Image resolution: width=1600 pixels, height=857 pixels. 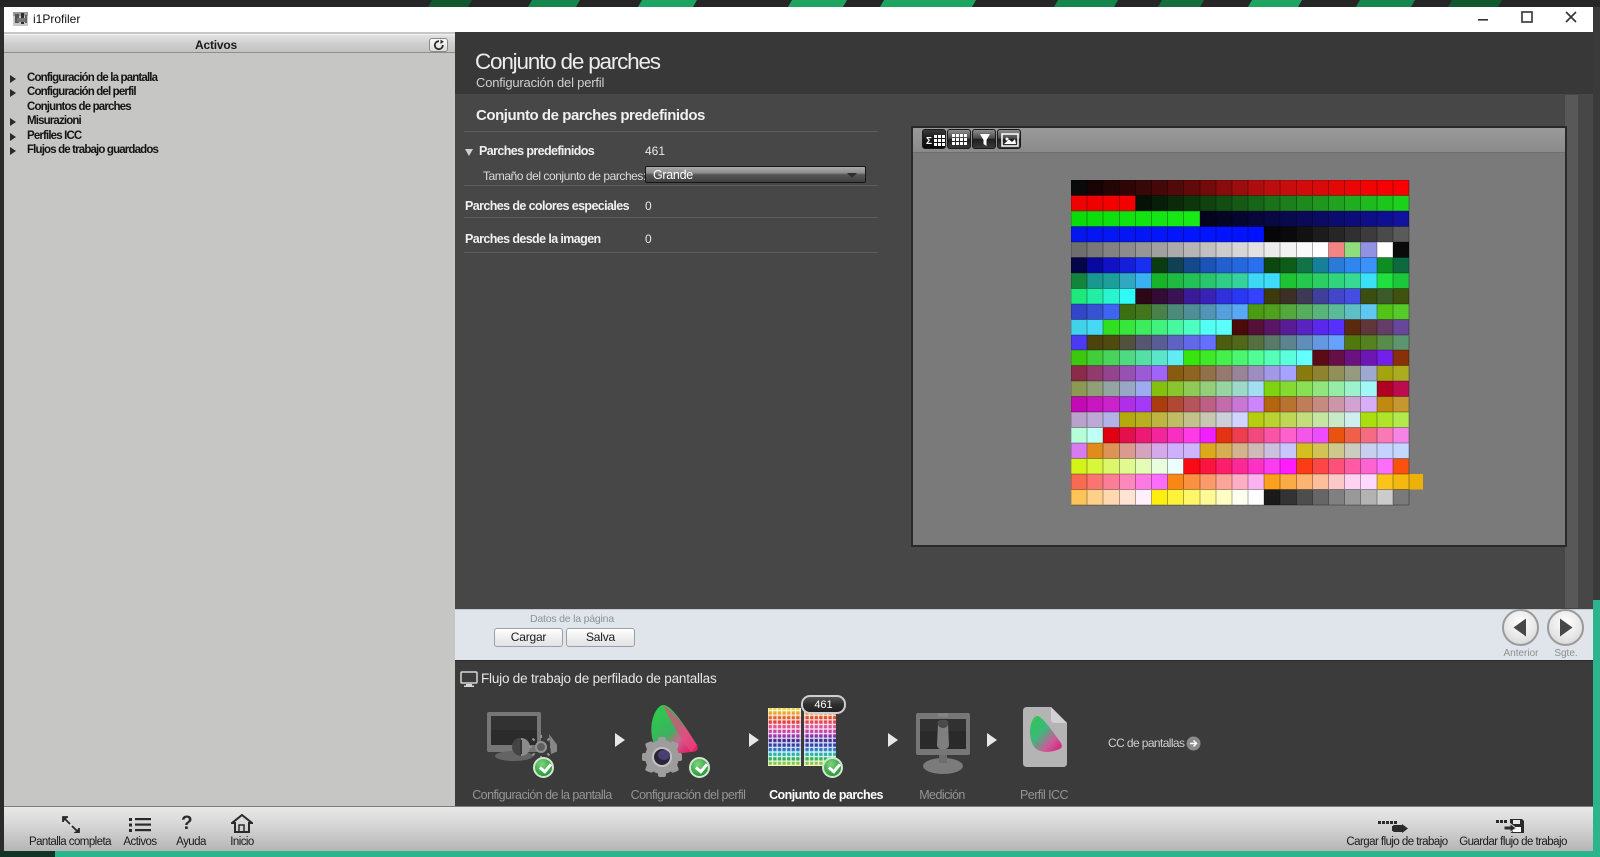 What do you see at coordinates (929, 141) in the screenshot?
I see `svg-text: Σ` at bounding box center [929, 141].